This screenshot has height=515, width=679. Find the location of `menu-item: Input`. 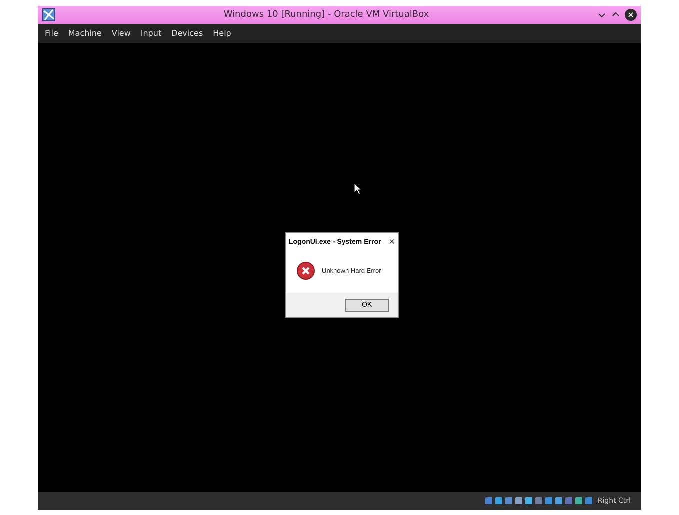

menu-item: Input is located at coordinates (151, 33).